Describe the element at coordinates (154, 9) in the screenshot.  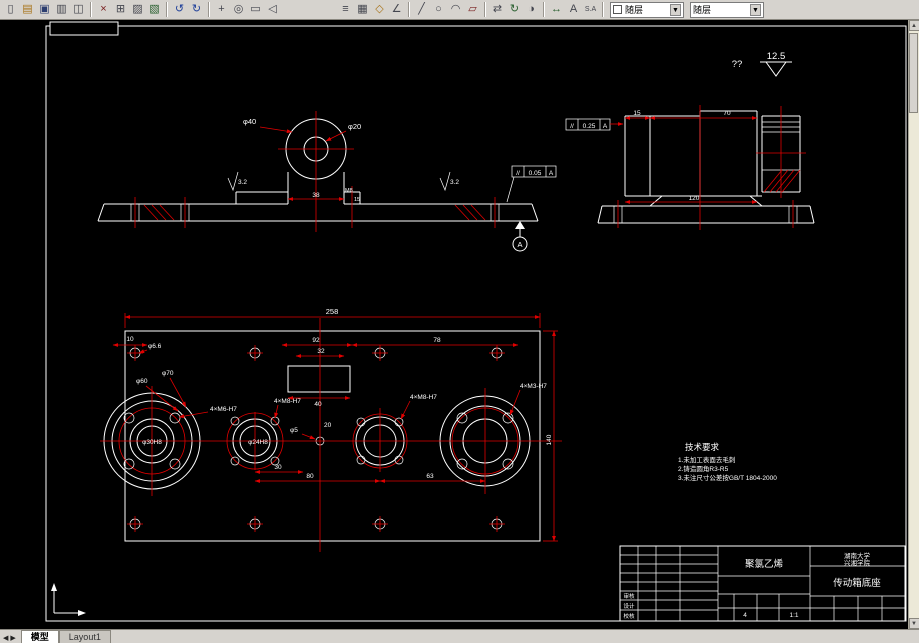
I see `match-properties-icon: ▧` at that location.